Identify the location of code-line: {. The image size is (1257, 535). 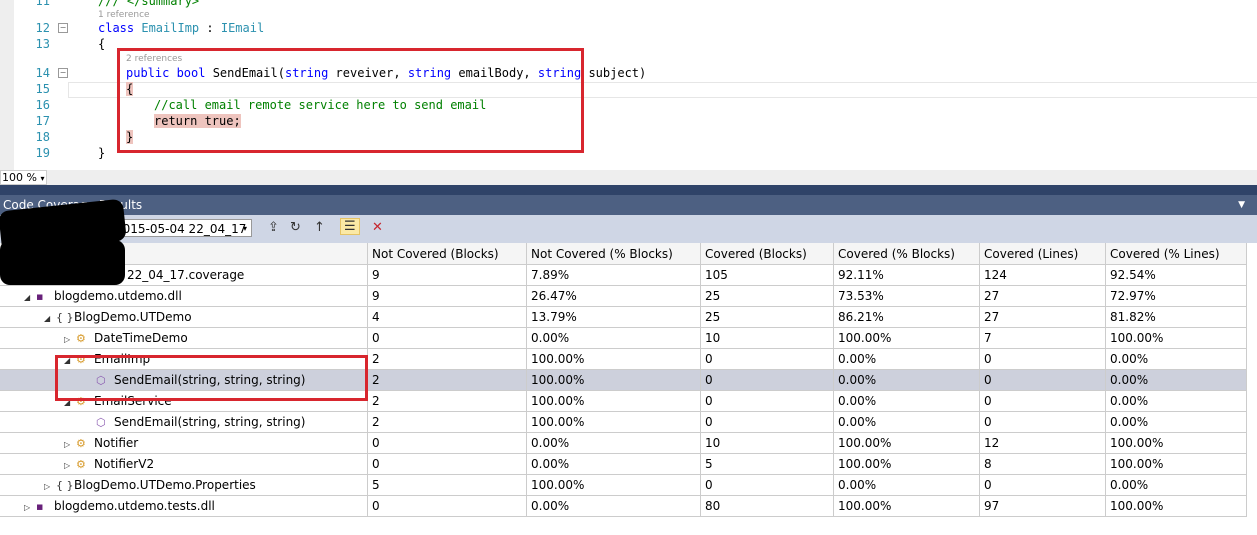
(102, 44).